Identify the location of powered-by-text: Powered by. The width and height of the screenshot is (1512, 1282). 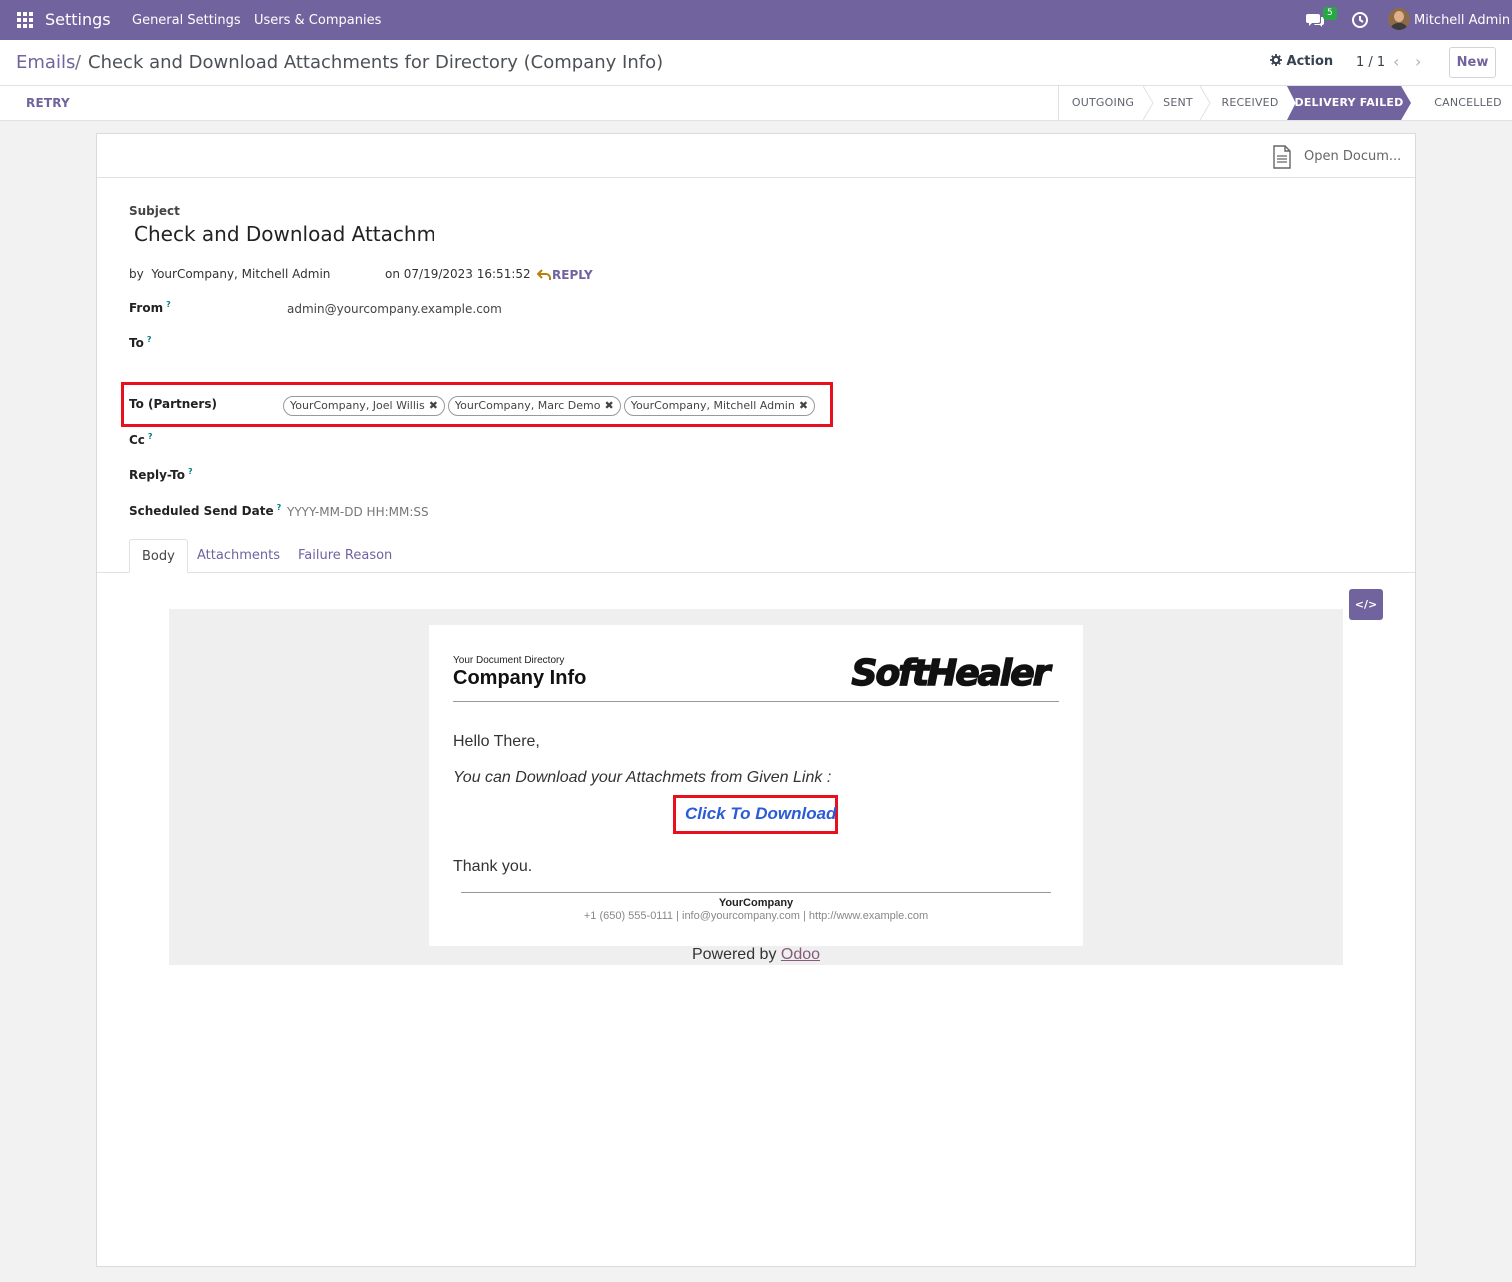
(734, 954).